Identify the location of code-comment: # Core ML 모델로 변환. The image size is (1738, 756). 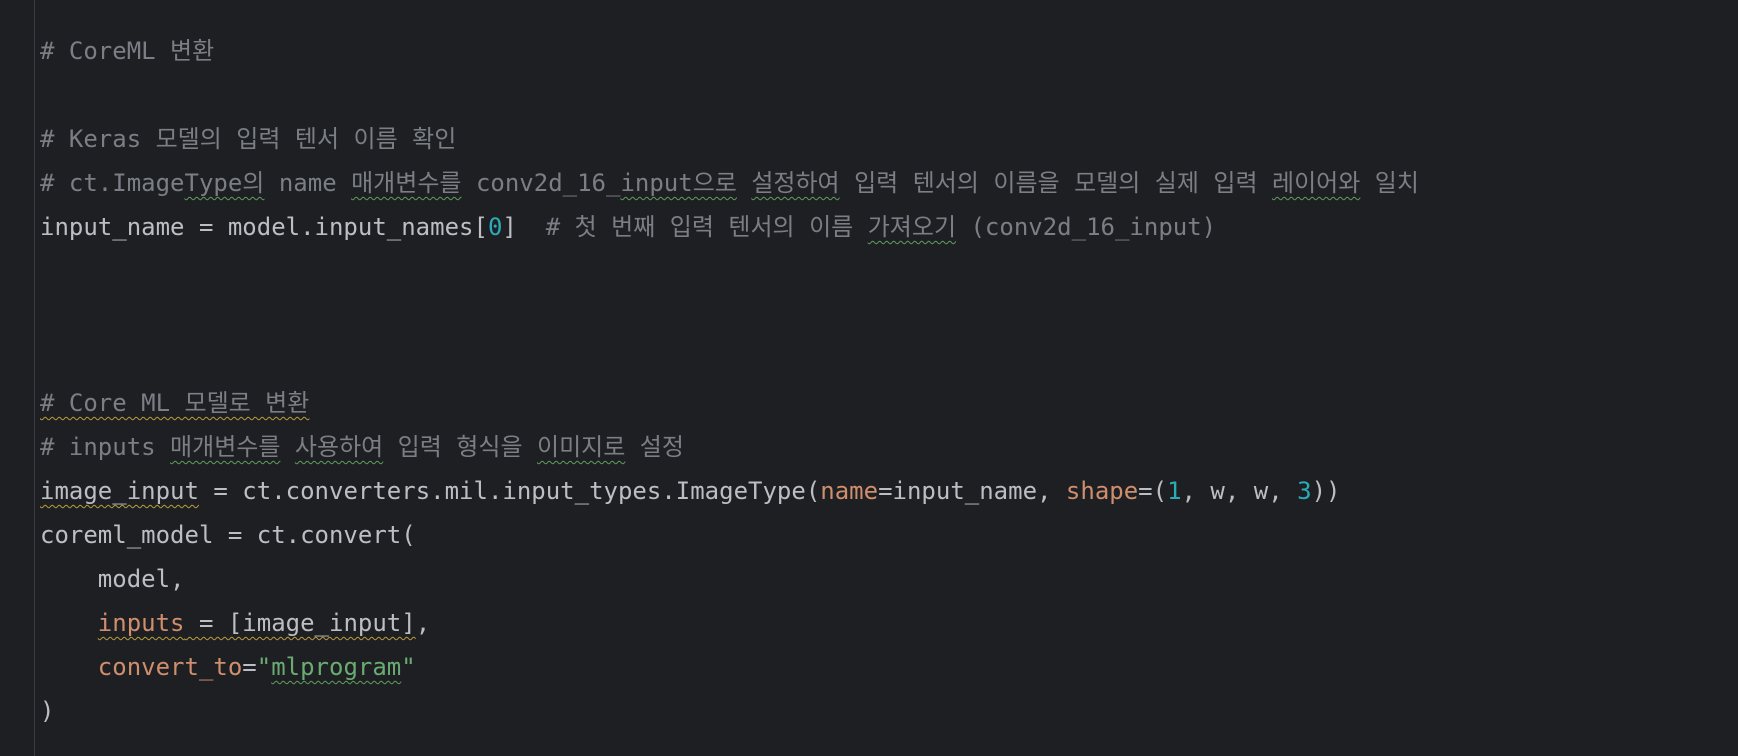
(175, 403).